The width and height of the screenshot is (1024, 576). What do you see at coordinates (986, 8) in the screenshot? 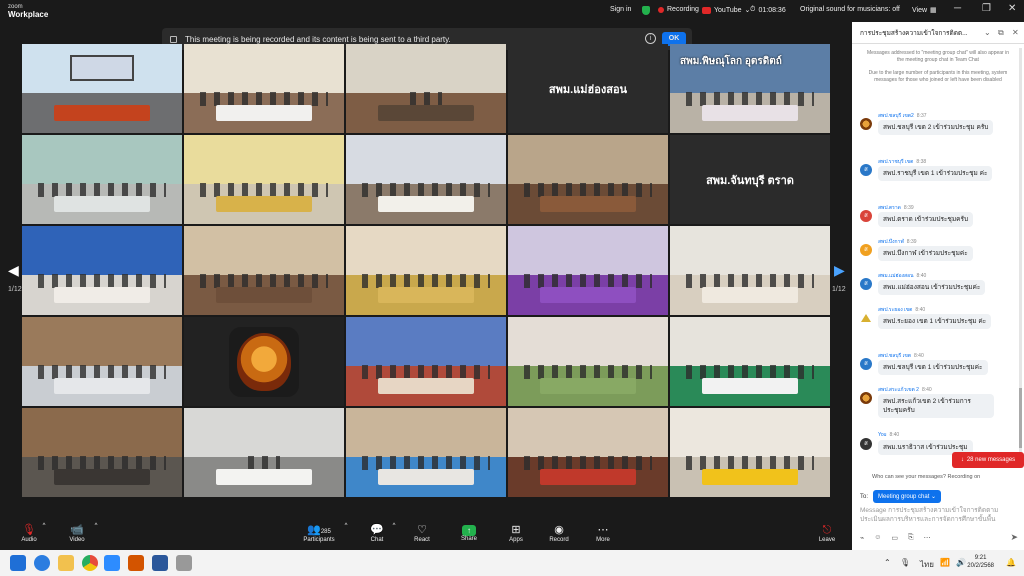
I see `restore-icon: ❐` at bounding box center [986, 8].